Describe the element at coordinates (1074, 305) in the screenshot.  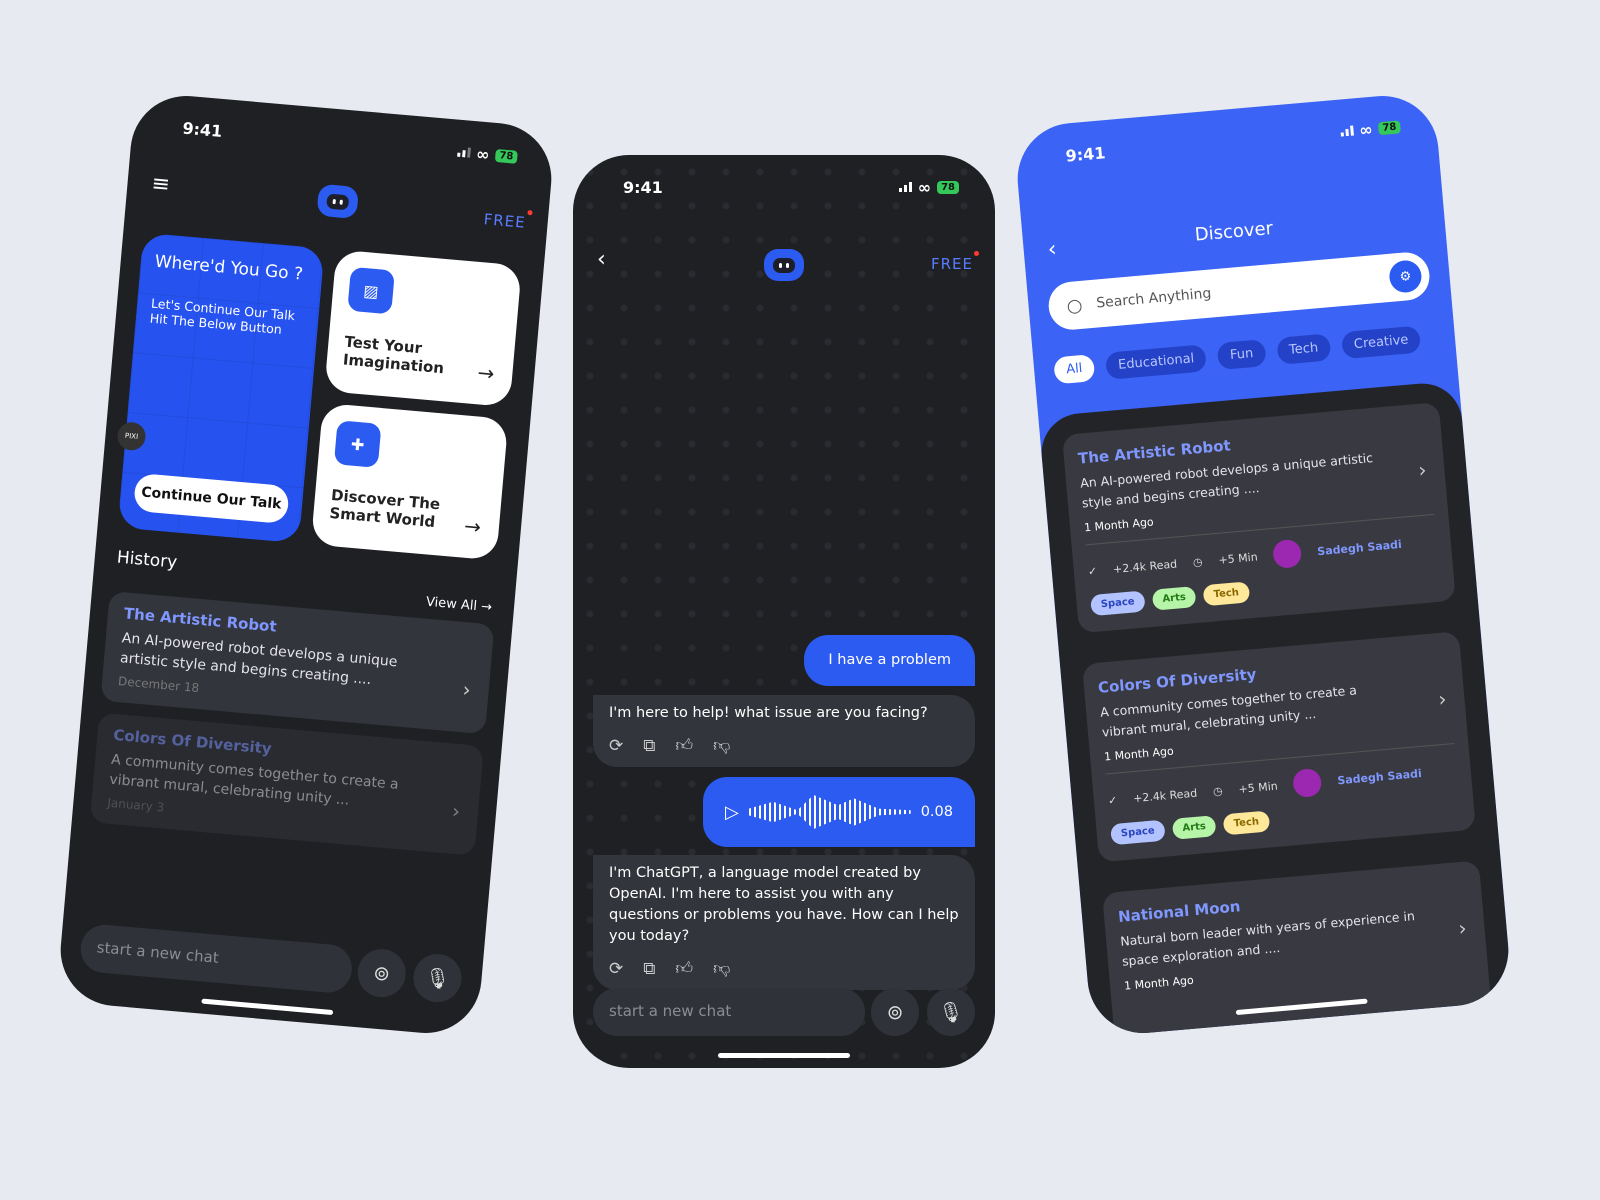
I see `search-icon: ○` at that location.